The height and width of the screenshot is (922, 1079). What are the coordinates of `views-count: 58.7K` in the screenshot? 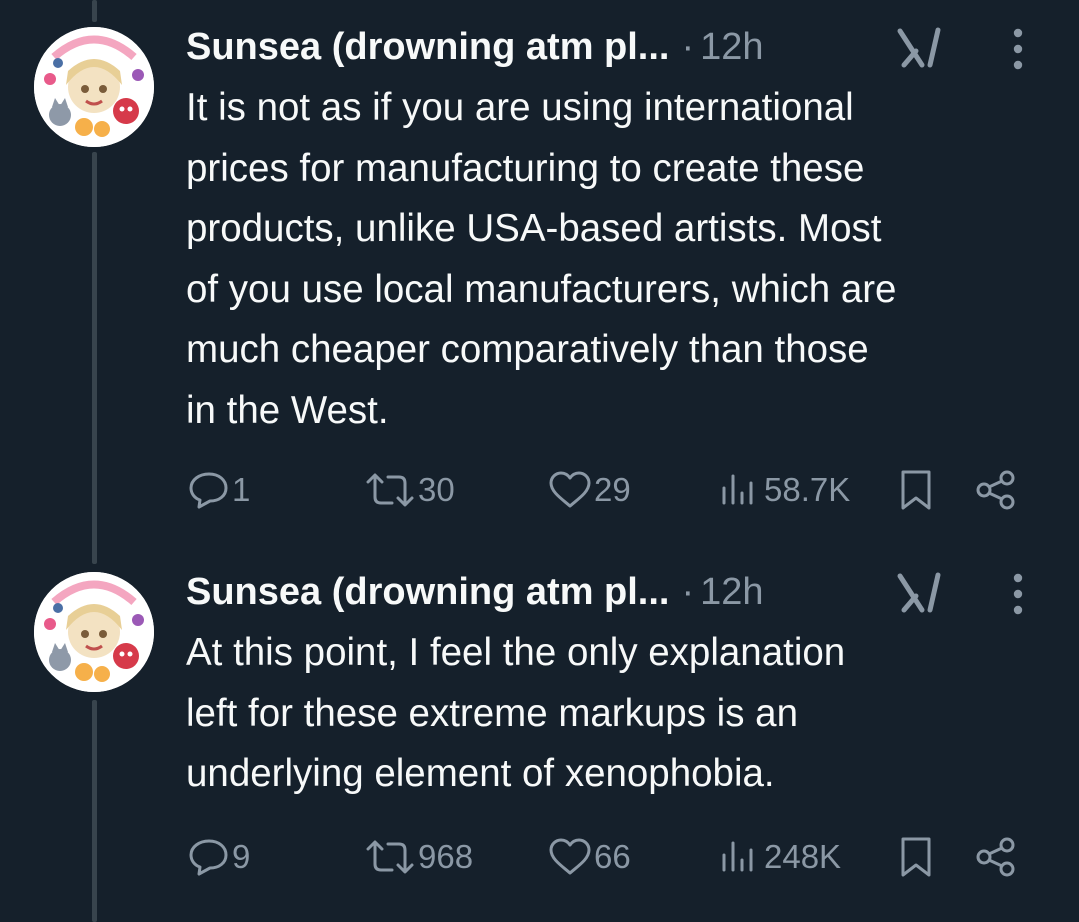 It's located at (807, 489).